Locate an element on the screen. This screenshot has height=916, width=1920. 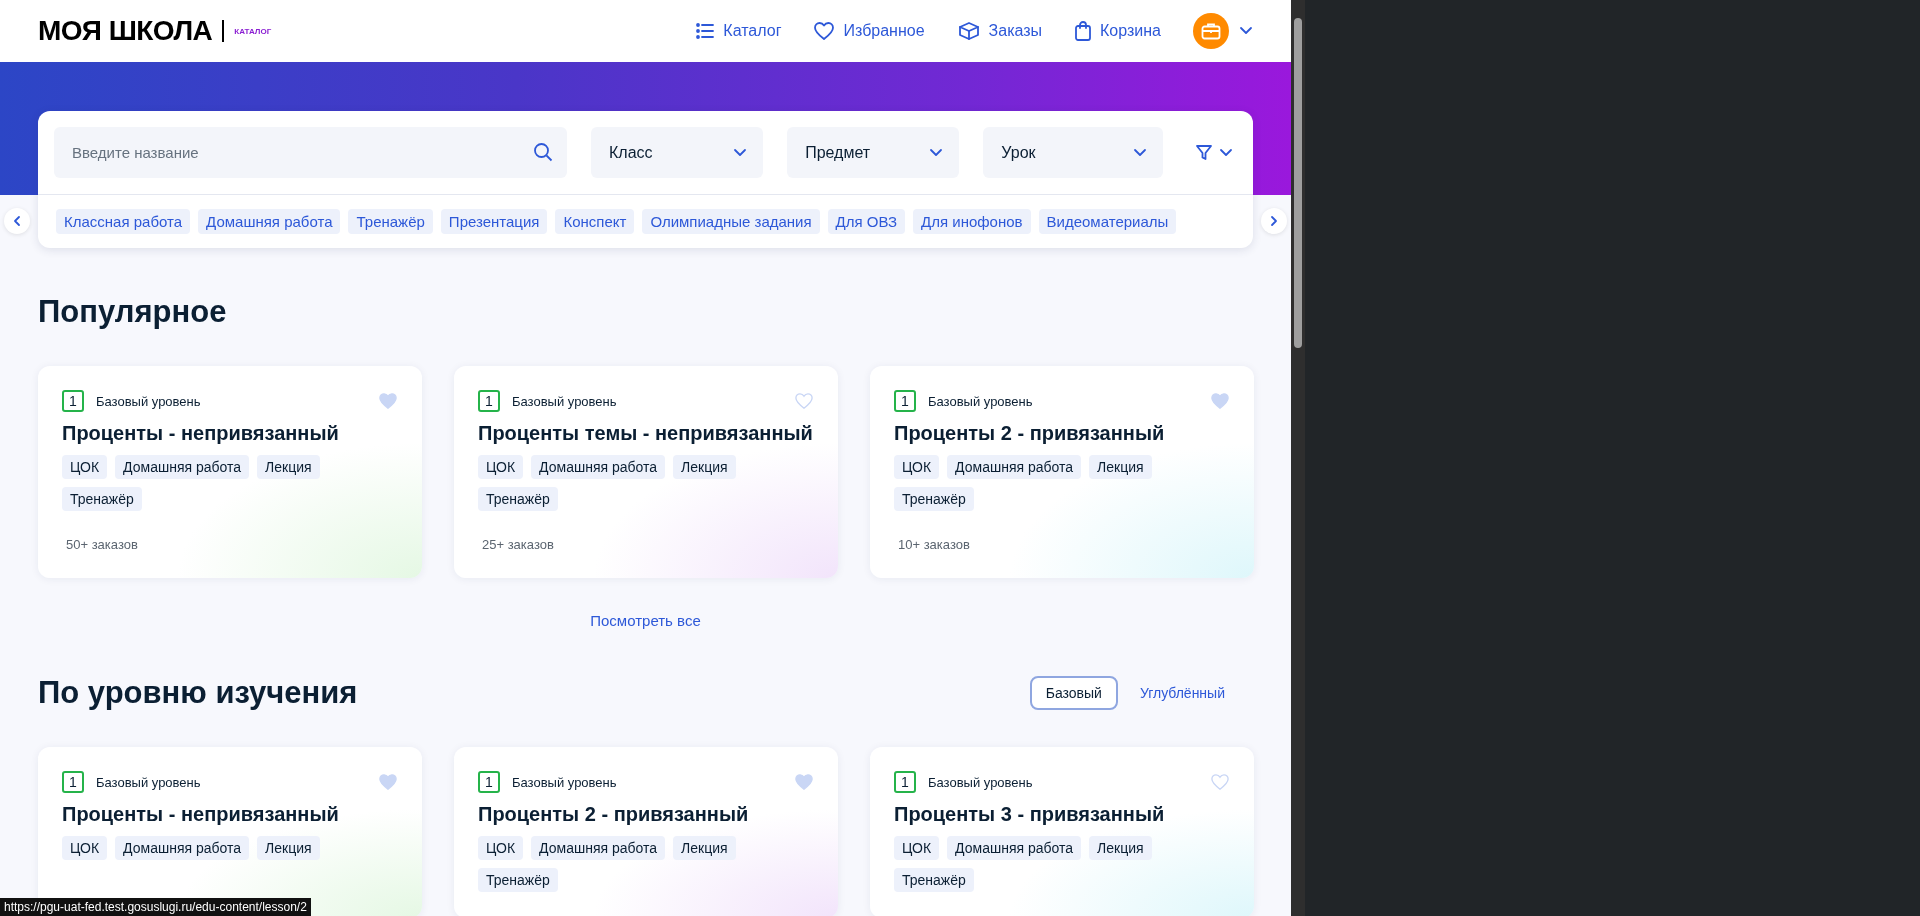
card-title: Проценты 3 - привязанный is located at coordinates (1030, 814).